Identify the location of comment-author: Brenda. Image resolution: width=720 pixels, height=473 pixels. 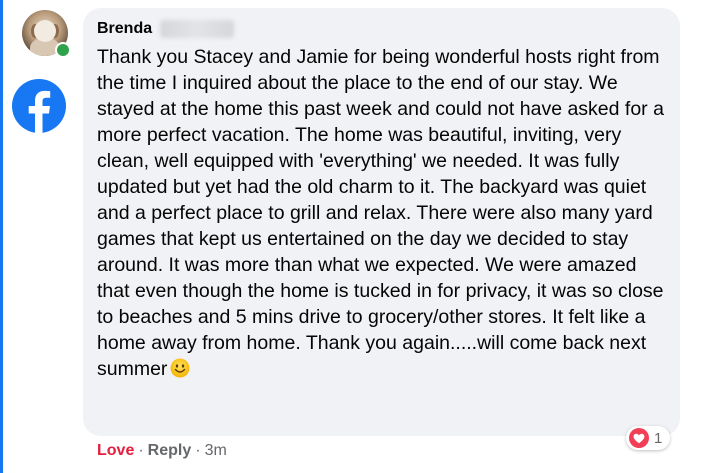
(166, 29).